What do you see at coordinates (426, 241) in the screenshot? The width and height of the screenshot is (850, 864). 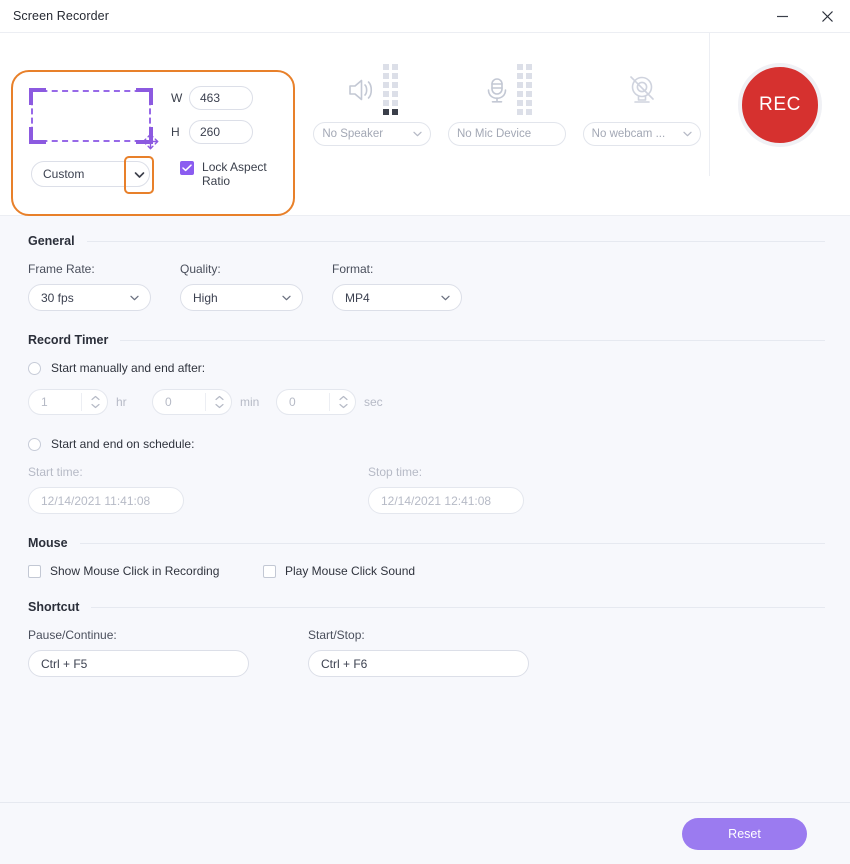 I see `general-section-header: General` at bounding box center [426, 241].